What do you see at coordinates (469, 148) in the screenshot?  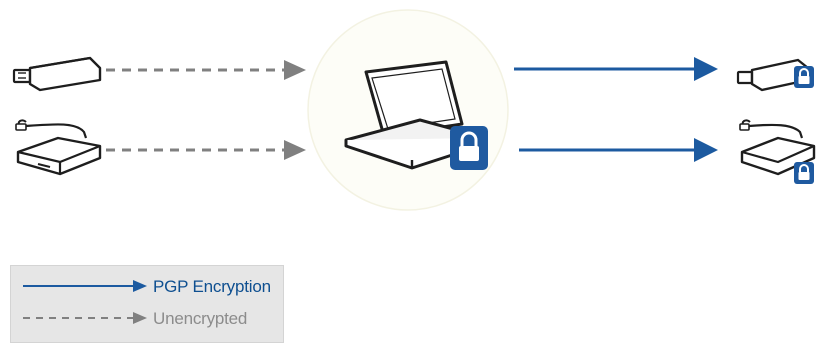 I see `laptop-padlock-icon` at bounding box center [469, 148].